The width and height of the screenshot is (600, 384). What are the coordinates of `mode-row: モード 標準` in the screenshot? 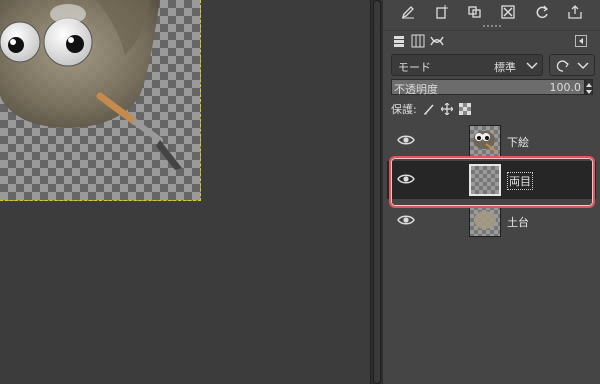 It's located at (493, 65).